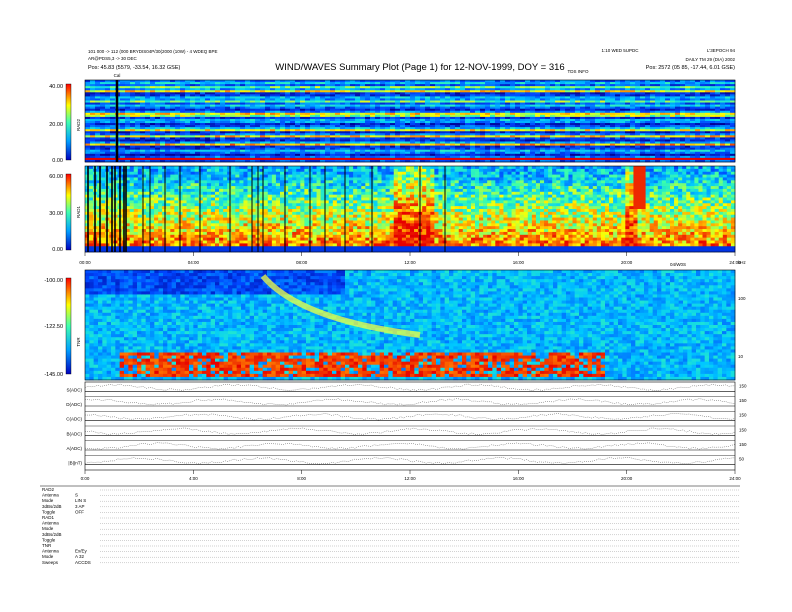 The height and width of the screenshot is (612, 792). I want to click on wave-row-label: B(ADC), so click(75, 433).